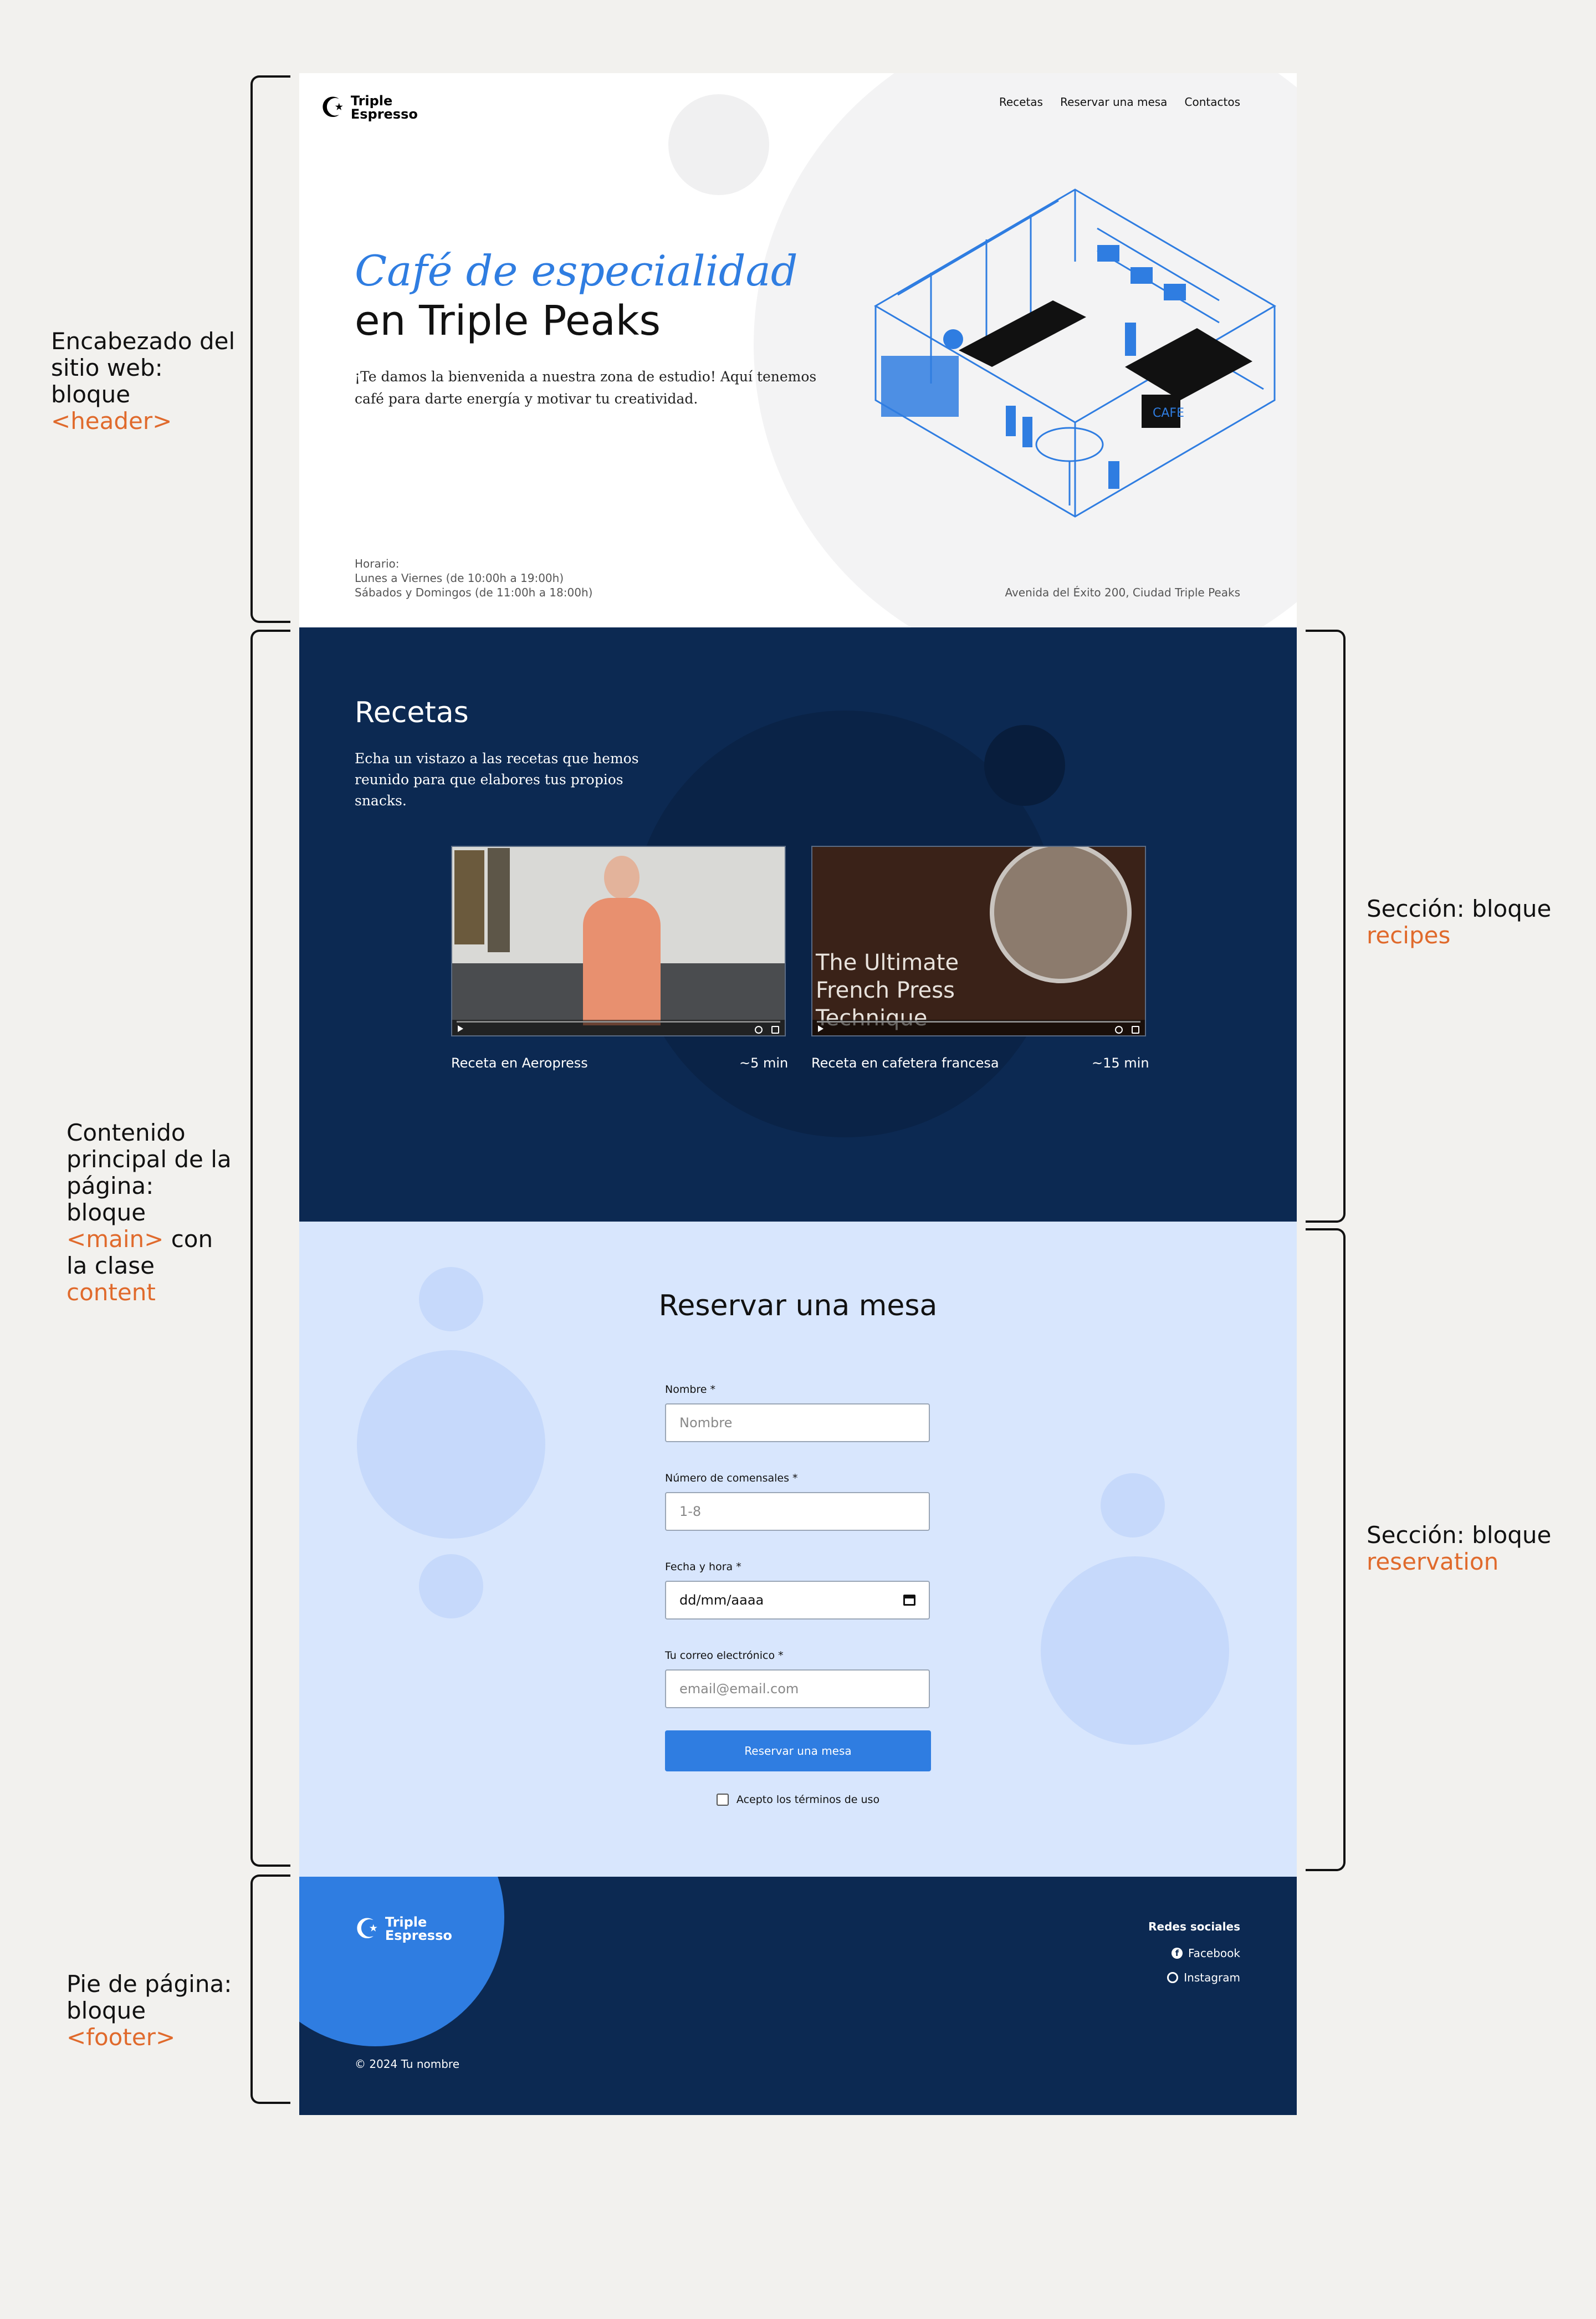 The height and width of the screenshot is (2319, 1596). What do you see at coordinates (332, 107) in the screenshot?
I see `logo-mark-icon: ☪` at bounding box center [332, 107].